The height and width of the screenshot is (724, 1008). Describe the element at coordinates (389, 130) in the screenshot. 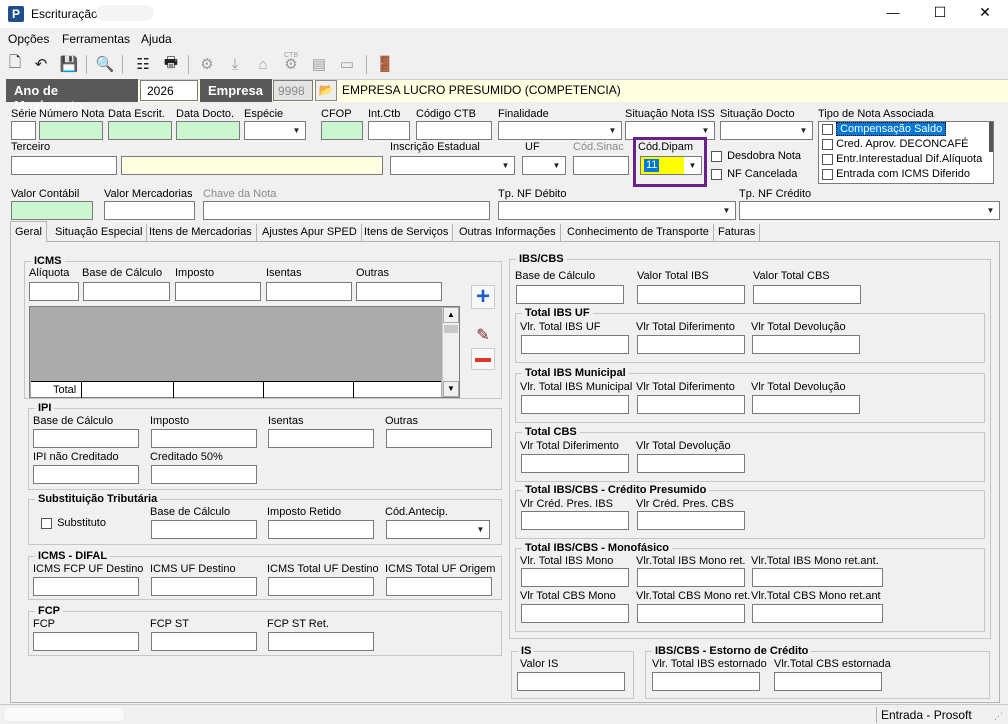

I see `int-ctb-field` at that location.